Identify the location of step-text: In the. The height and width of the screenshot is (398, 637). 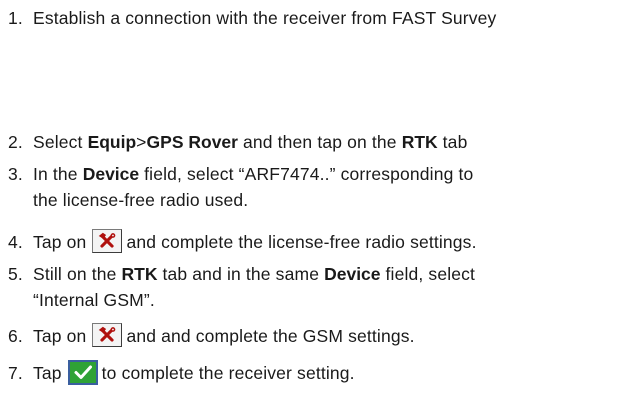
(58, 174).